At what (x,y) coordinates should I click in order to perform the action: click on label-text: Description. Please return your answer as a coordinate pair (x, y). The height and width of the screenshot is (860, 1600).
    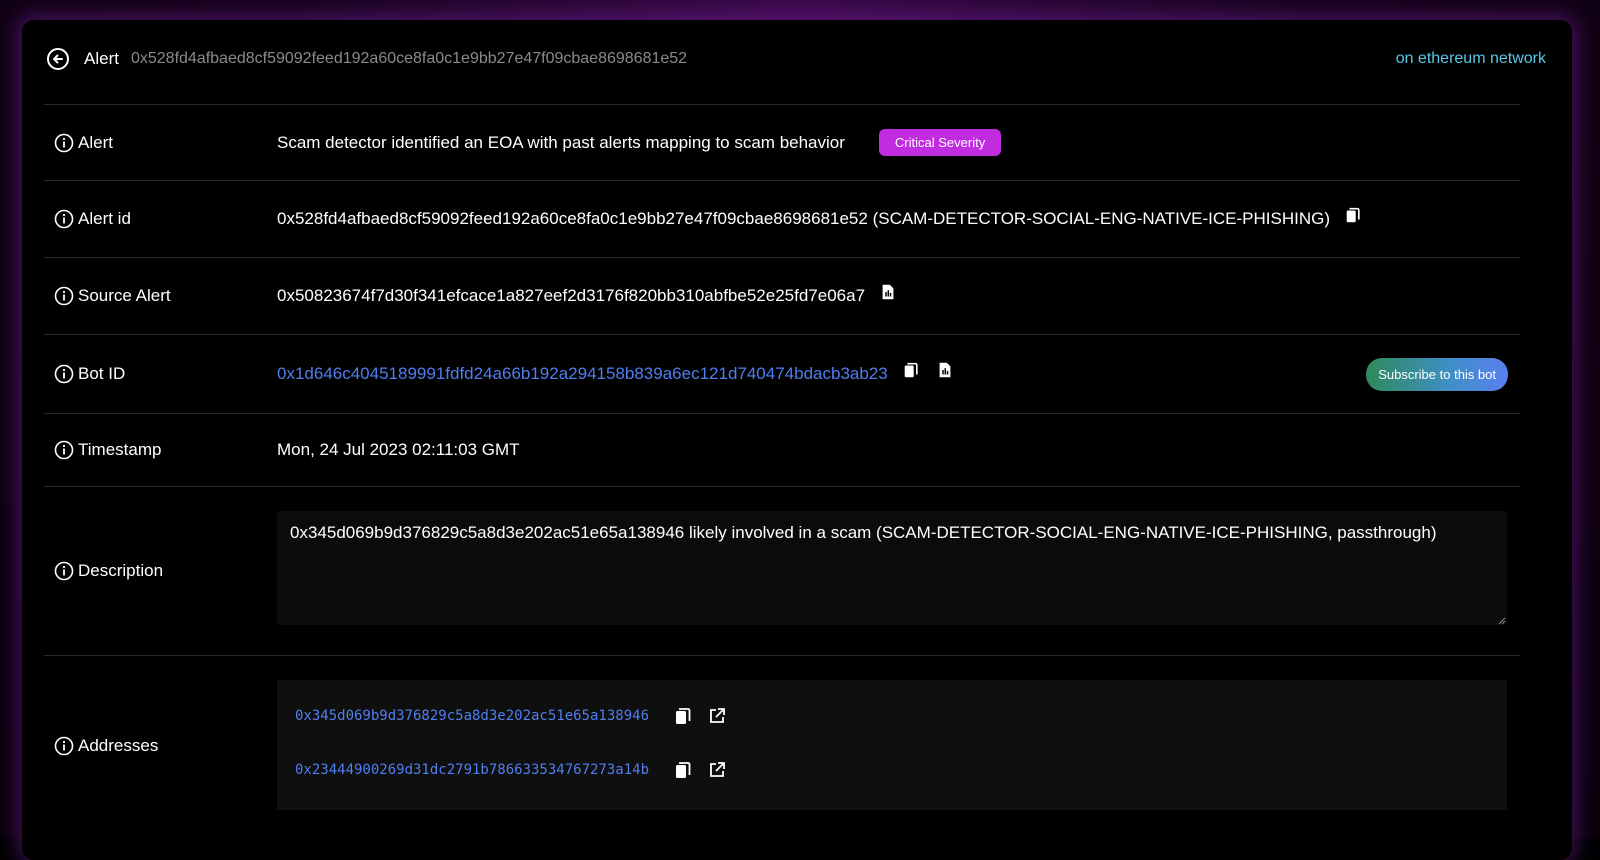
    Looking at the image, I should click on (121, 570).